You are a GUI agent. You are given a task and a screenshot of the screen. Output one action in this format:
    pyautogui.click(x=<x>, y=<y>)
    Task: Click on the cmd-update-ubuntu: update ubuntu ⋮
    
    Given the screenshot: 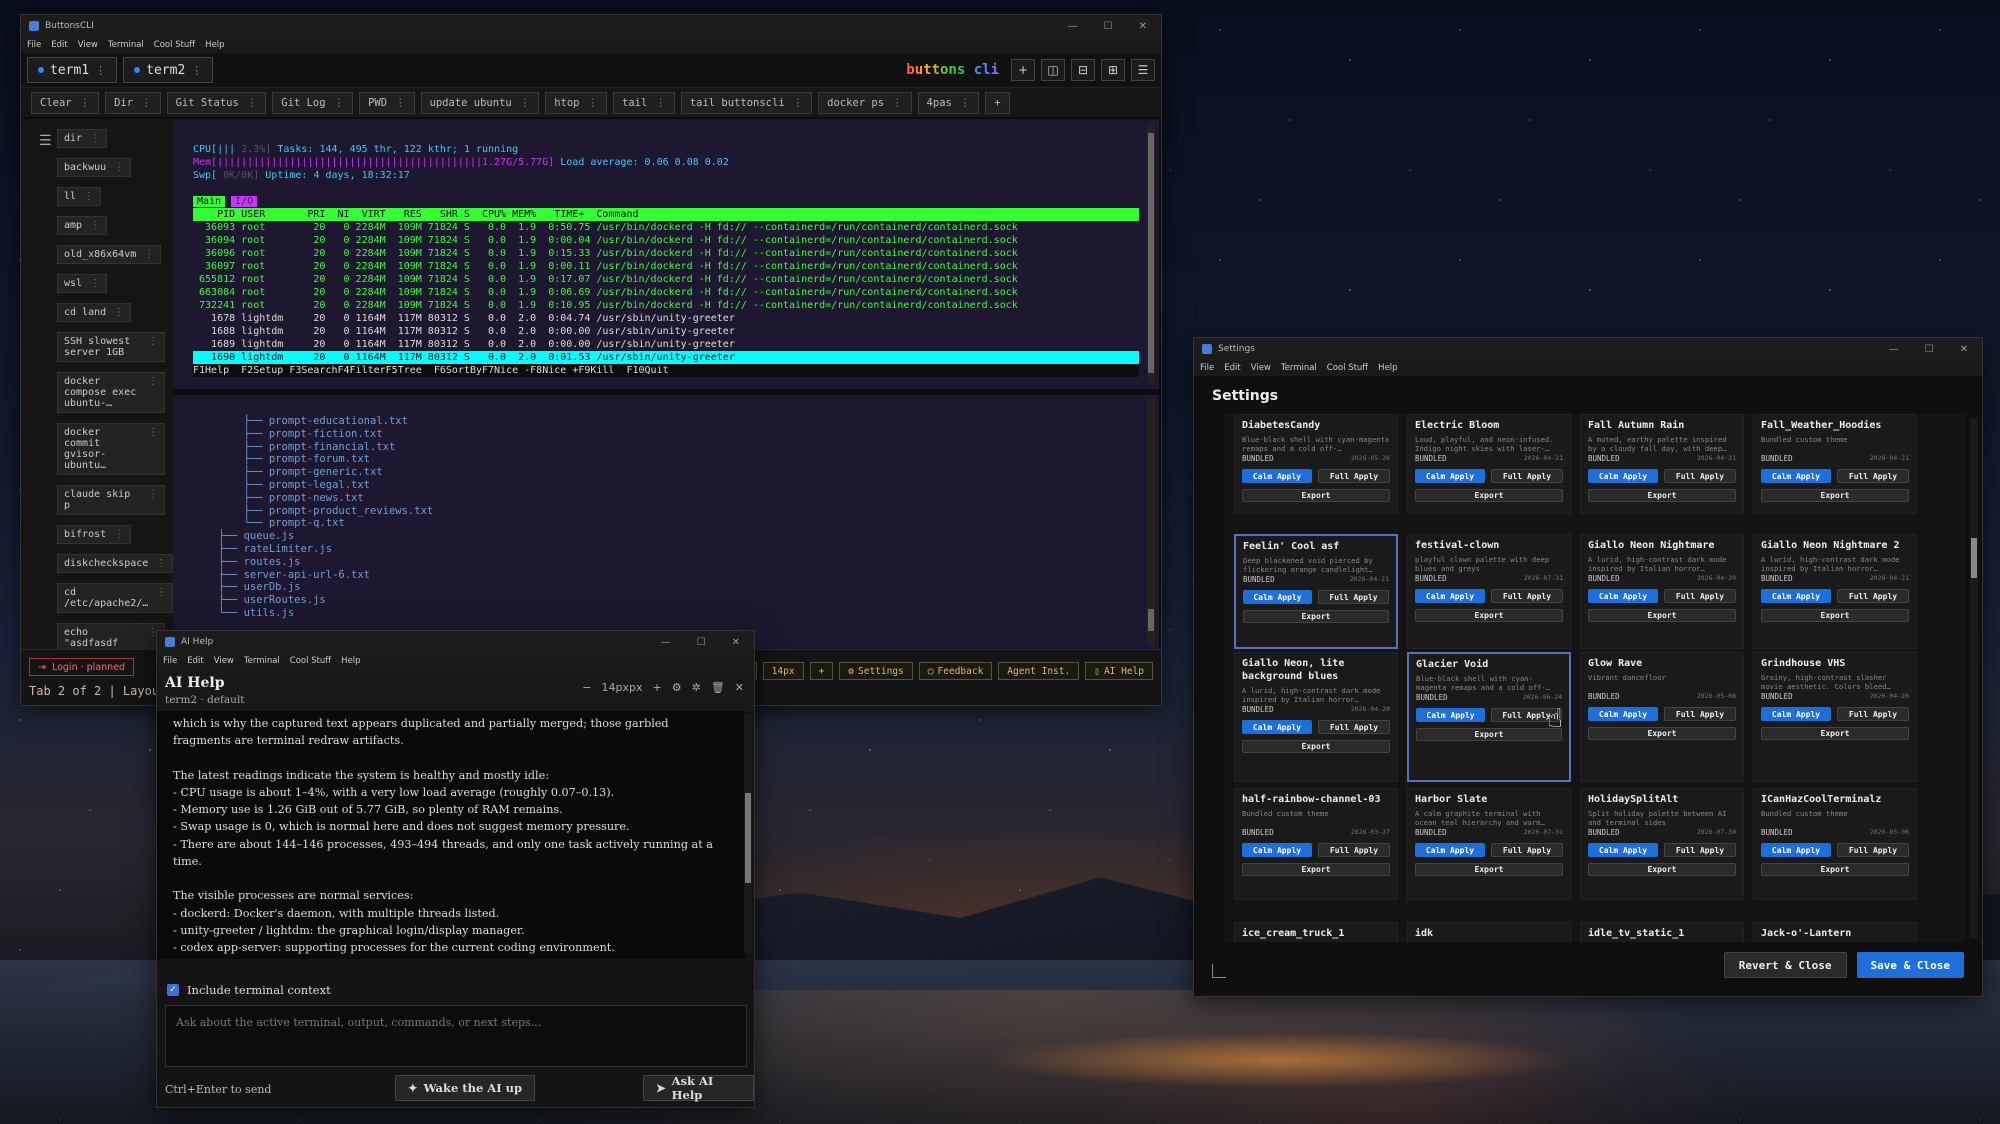 What is the action you would take?
    pyautogui.click(x=480, y=102)
    